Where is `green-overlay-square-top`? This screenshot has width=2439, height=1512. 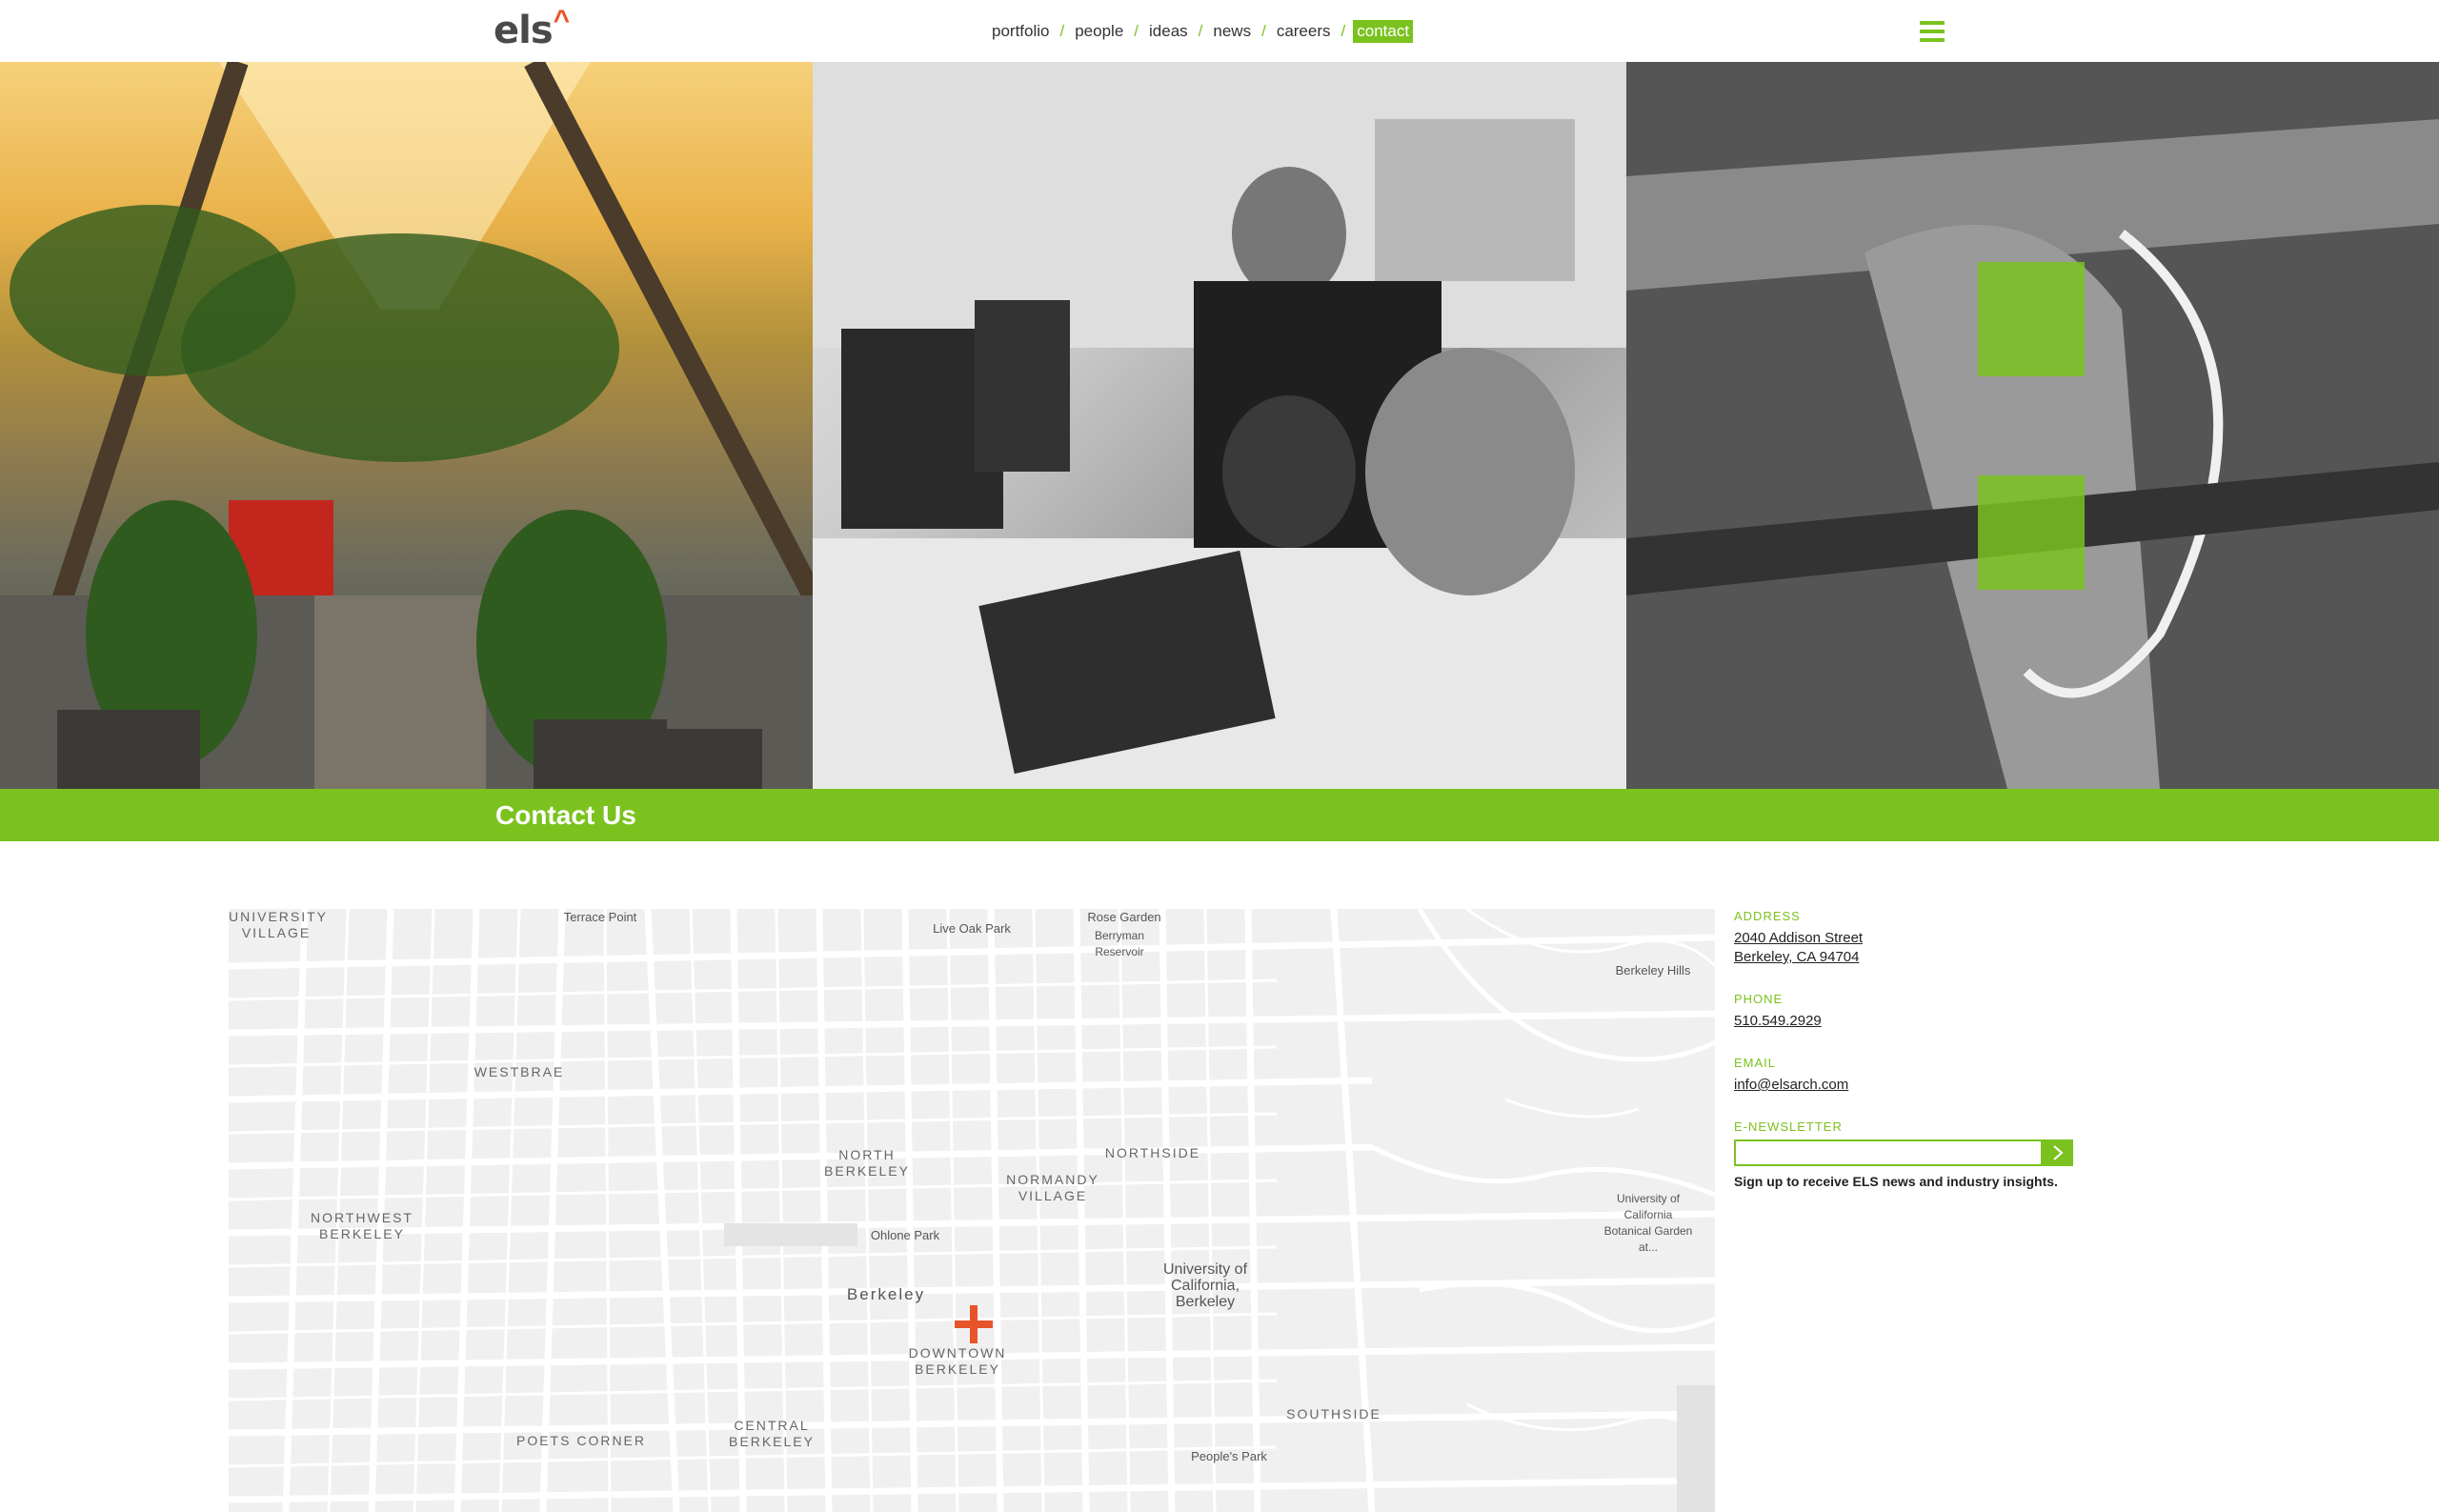 green-overlay-square-top is located at coordinates (2031, 319).